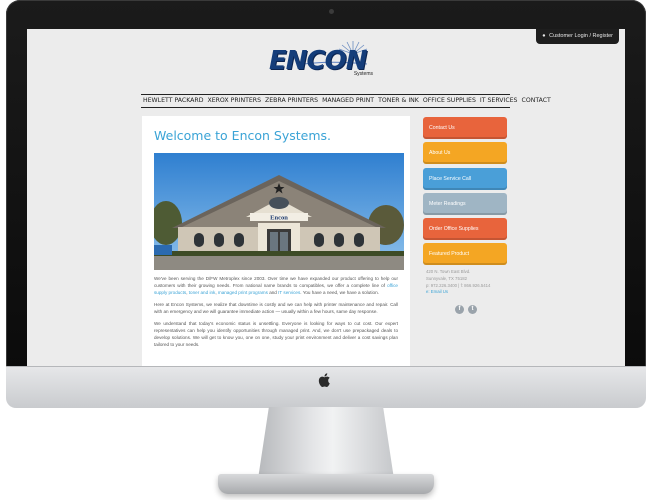 The image size is (652, 500). I want to click on customer-login-label: Customer Login / Register, so click(581, 36).